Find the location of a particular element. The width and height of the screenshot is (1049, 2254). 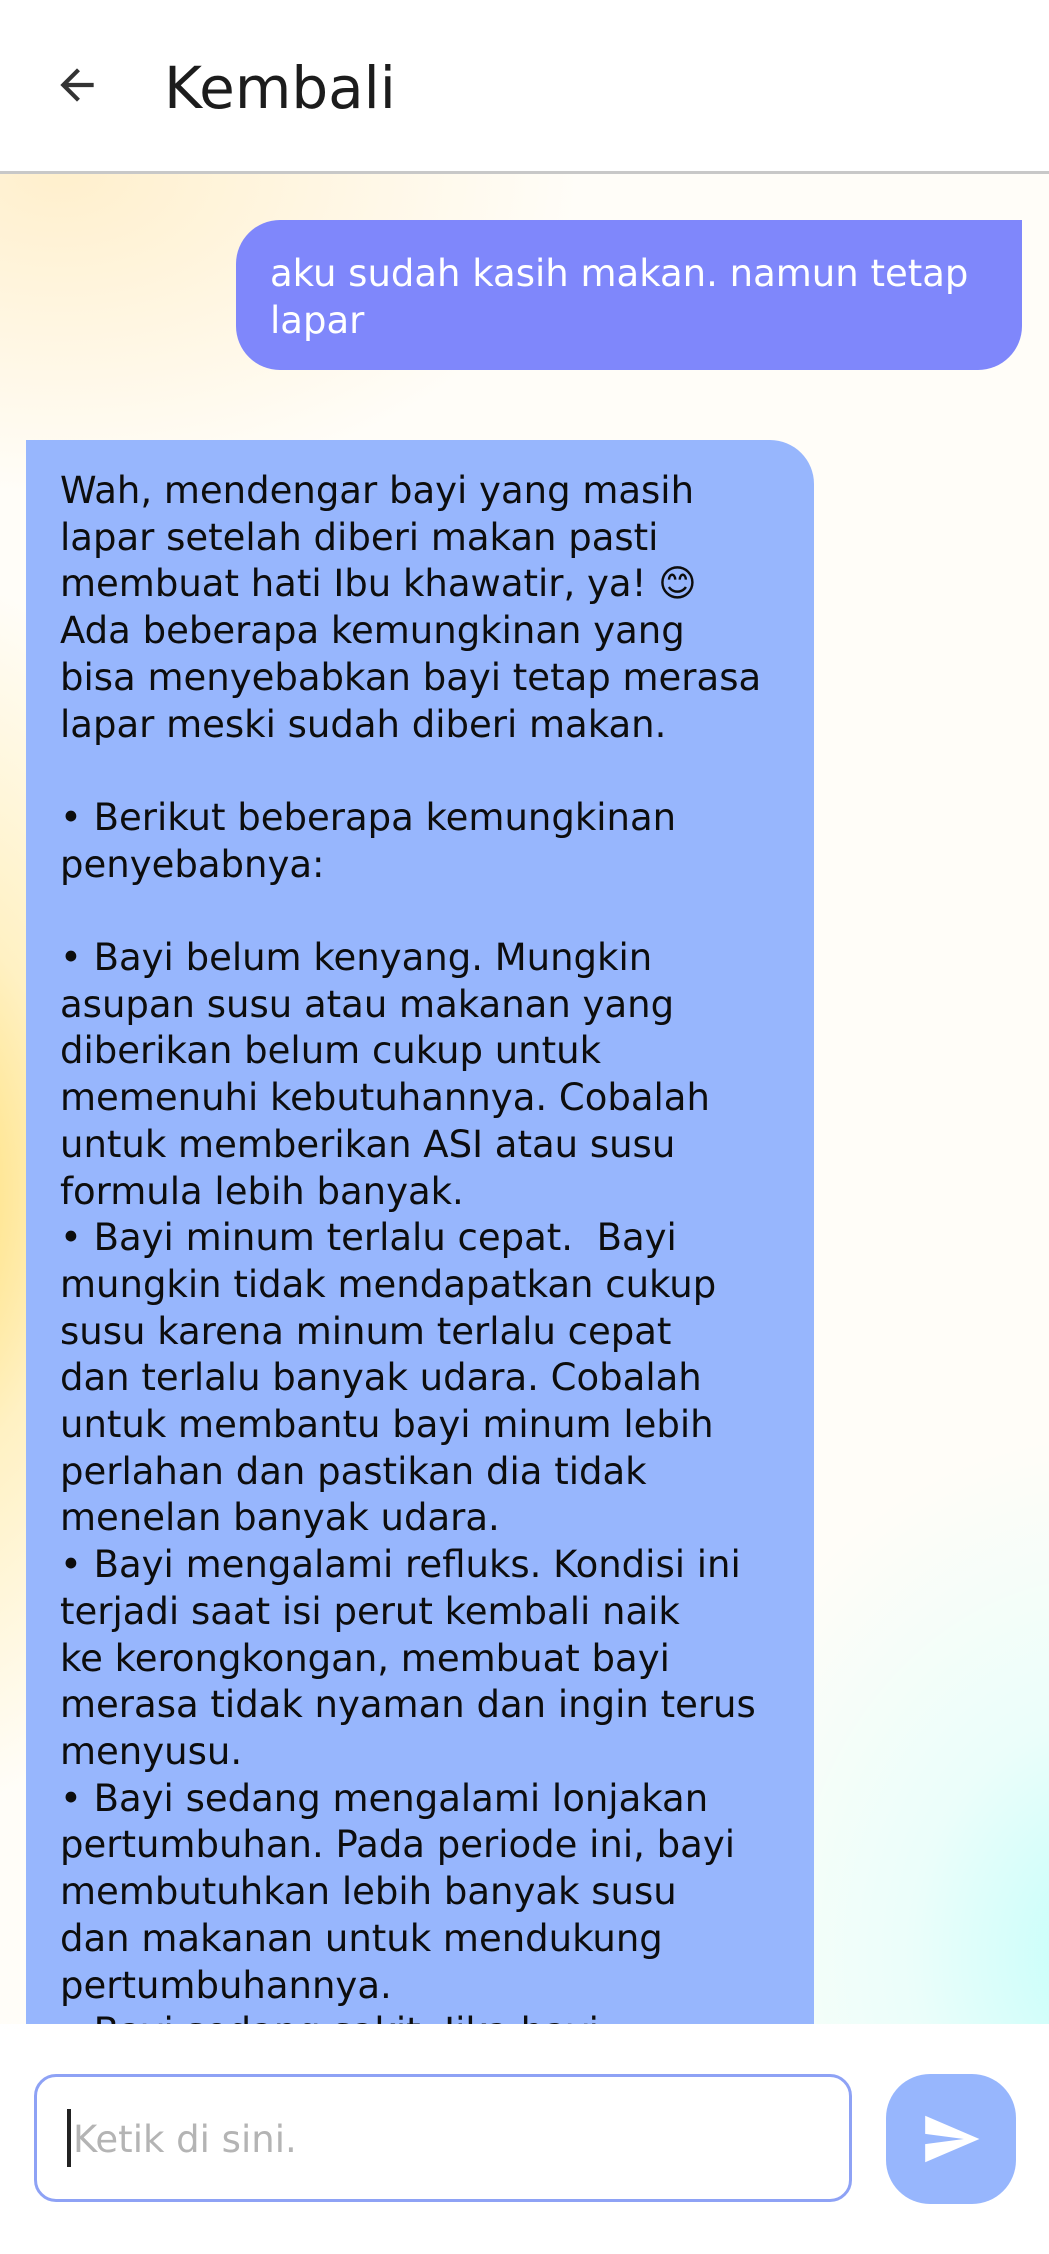

send-icon is located at coordinates (952, 2139).